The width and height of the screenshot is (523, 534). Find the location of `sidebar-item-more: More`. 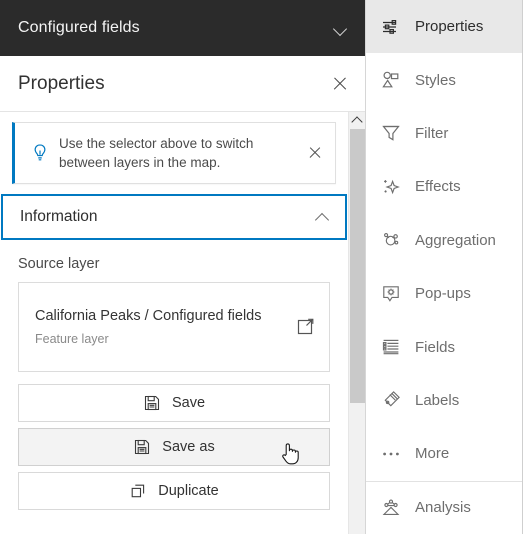

sidebar-item-more: More is located at coordinates (444, 453).